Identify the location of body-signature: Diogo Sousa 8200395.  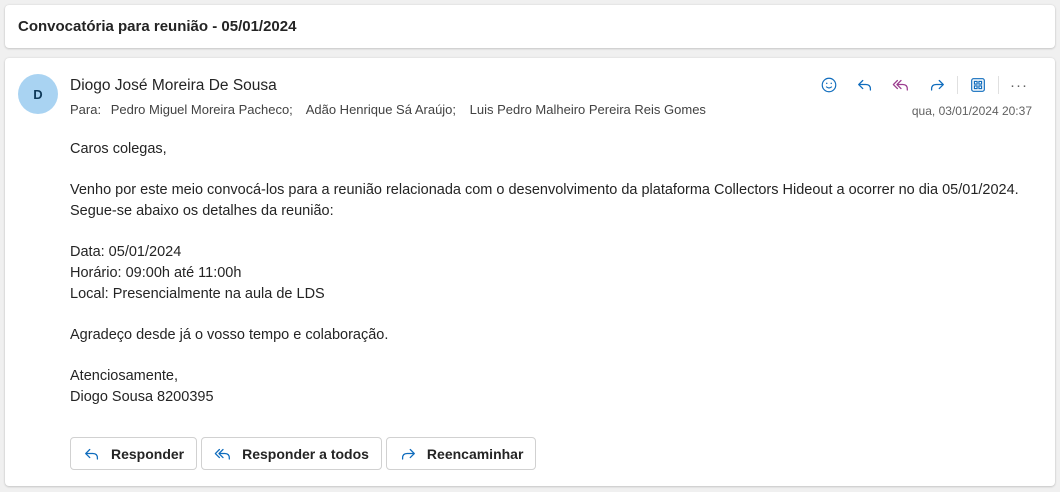
(142, 397).